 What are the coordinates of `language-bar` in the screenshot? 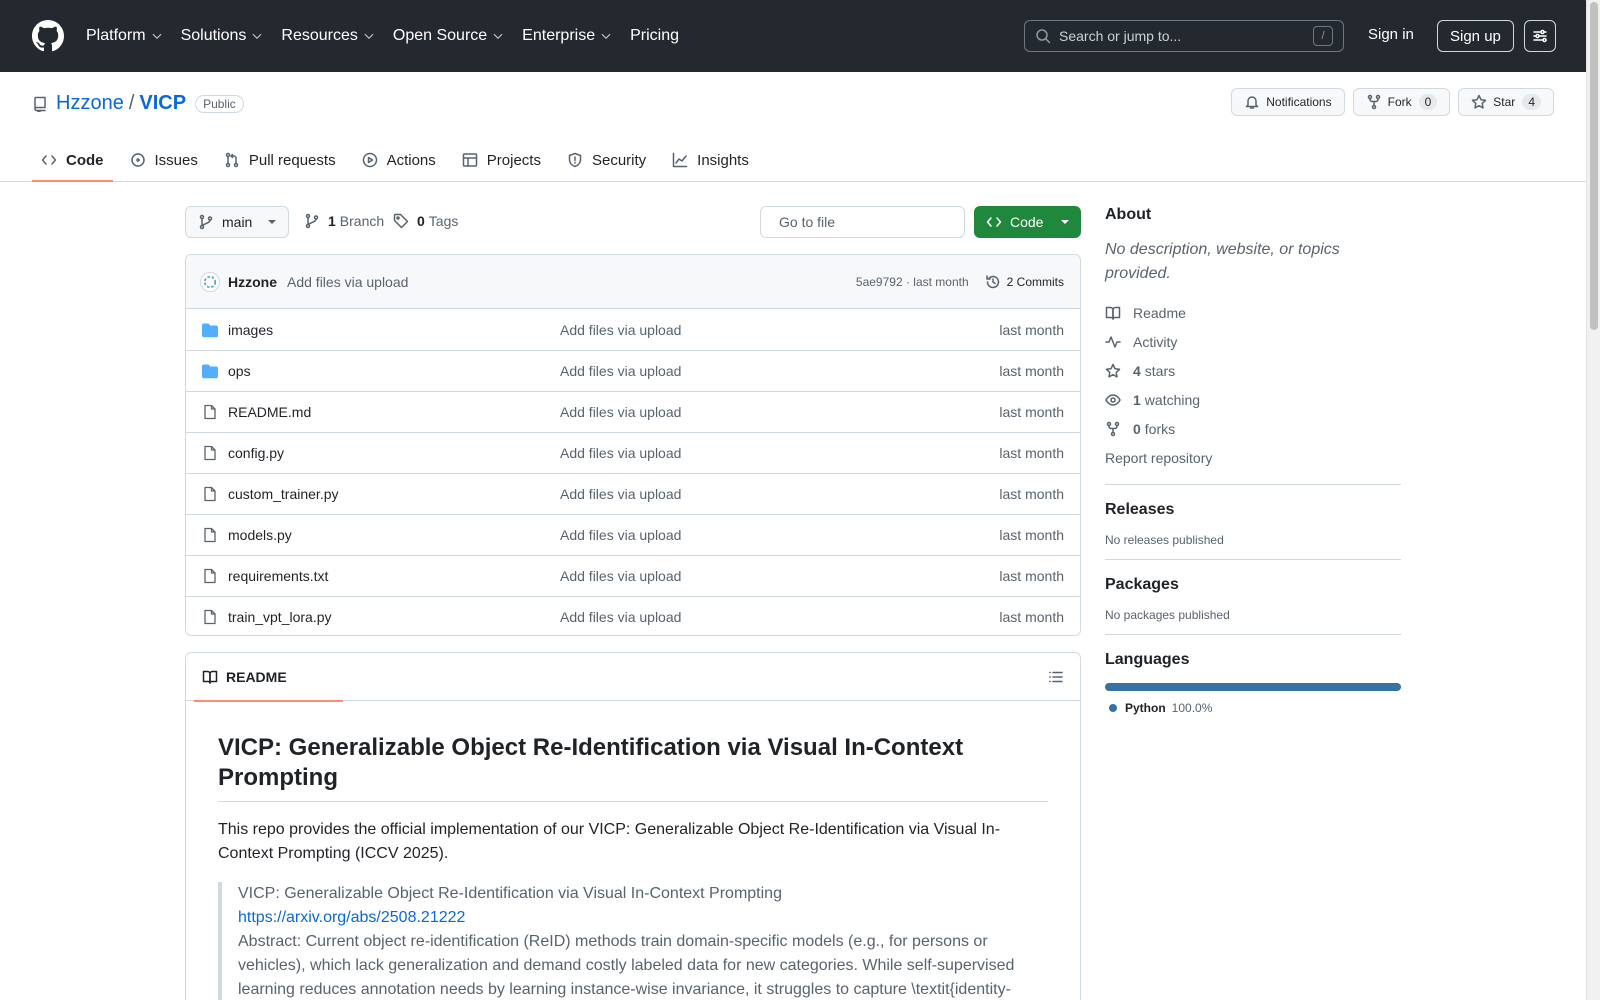 It's located at (1253, 687).